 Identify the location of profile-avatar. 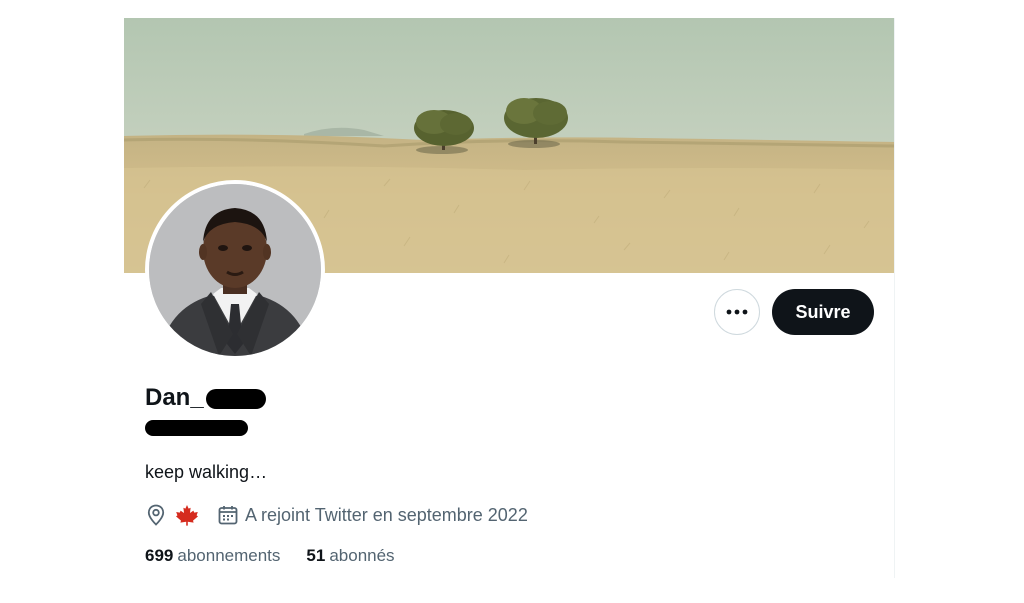
(235, 270).